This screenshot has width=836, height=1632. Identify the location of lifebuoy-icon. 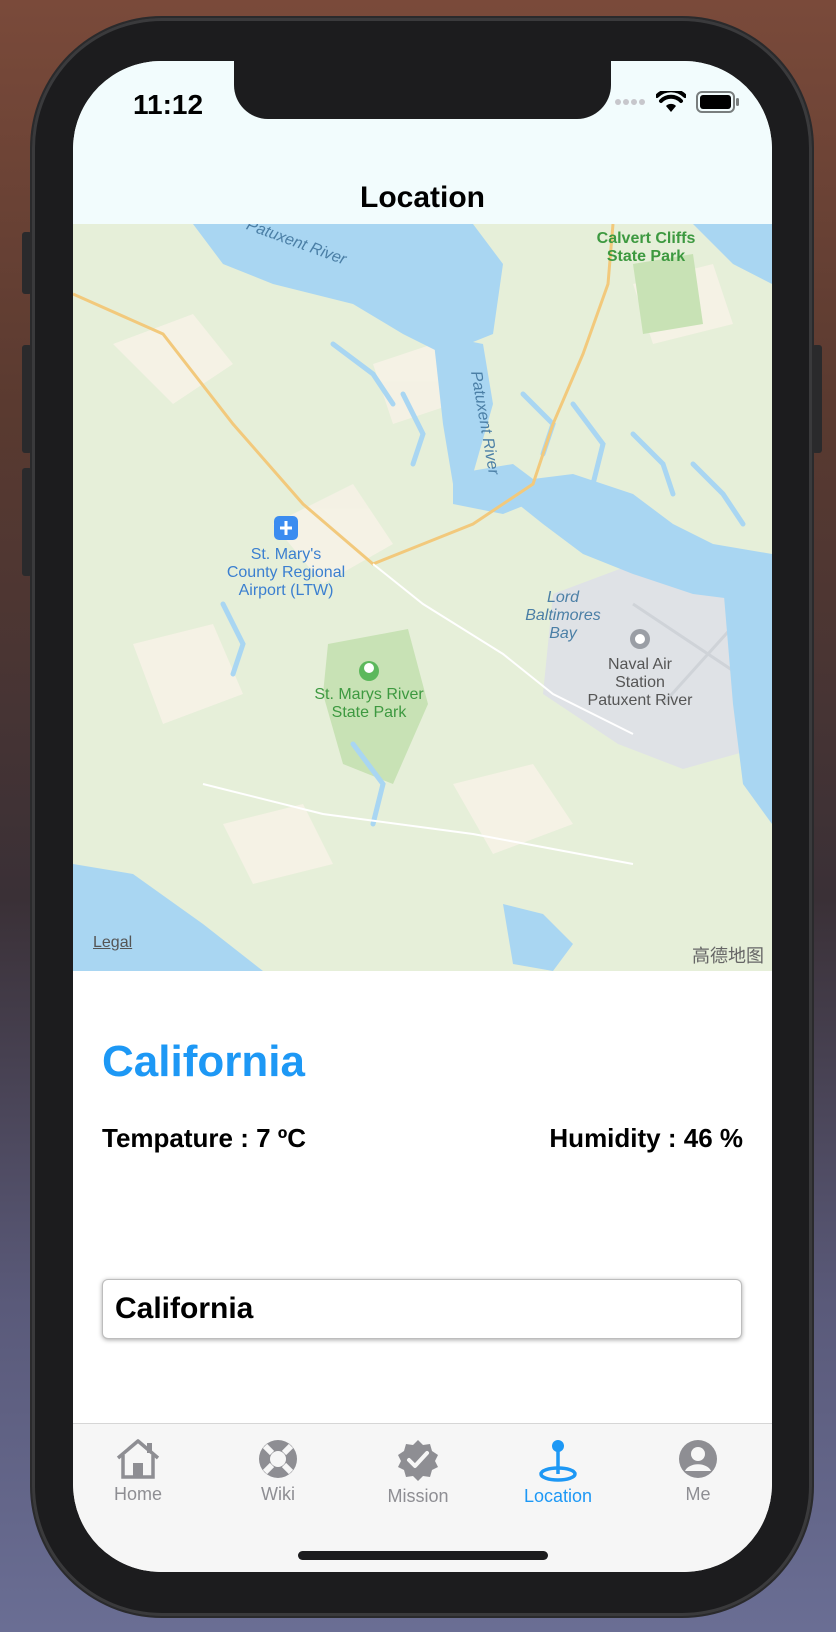
(278, 1459).